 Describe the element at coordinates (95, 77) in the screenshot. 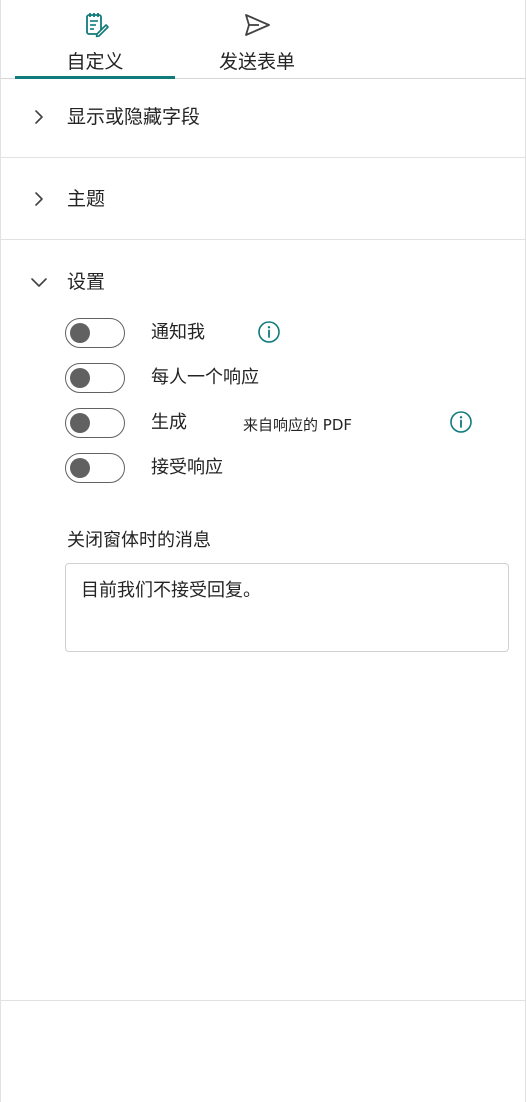

I see `tab-selected-indicator` at that location.